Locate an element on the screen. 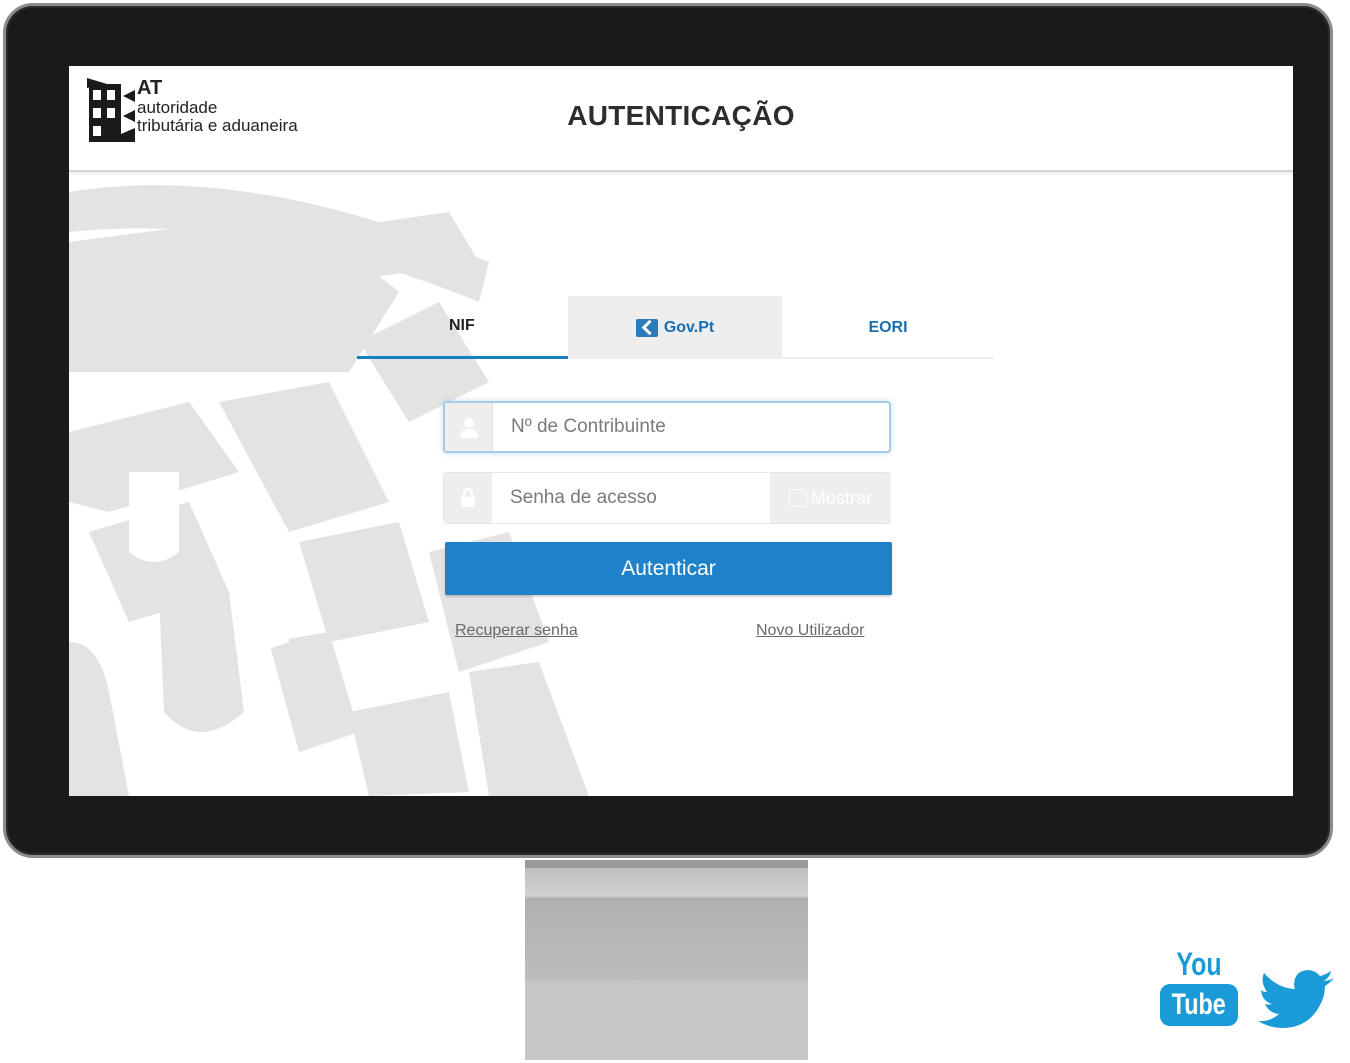  page-title: AUTENTICAÇÃO is located at coordinates (681, 115).